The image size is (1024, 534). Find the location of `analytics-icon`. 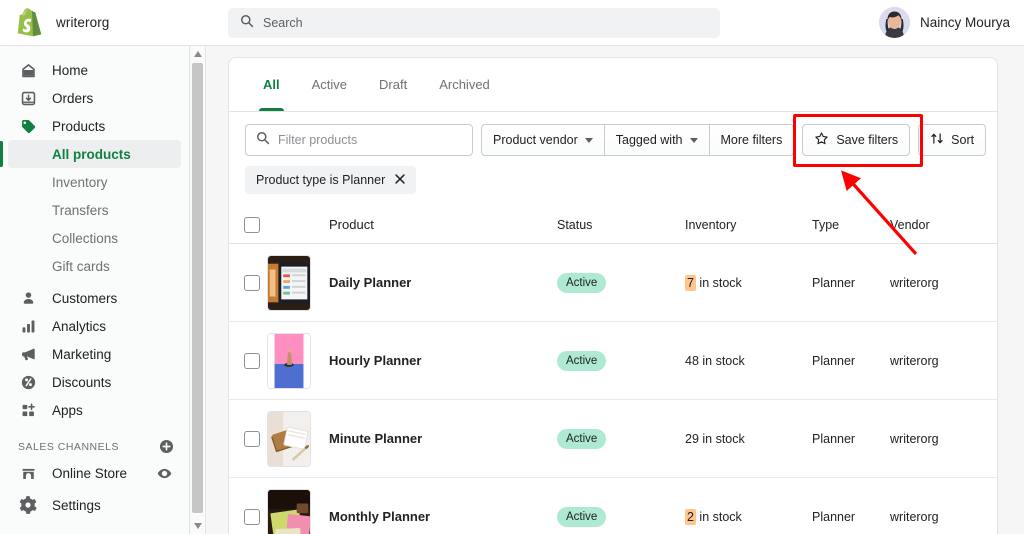

analytics-icon is located at coordinates (28, 326).